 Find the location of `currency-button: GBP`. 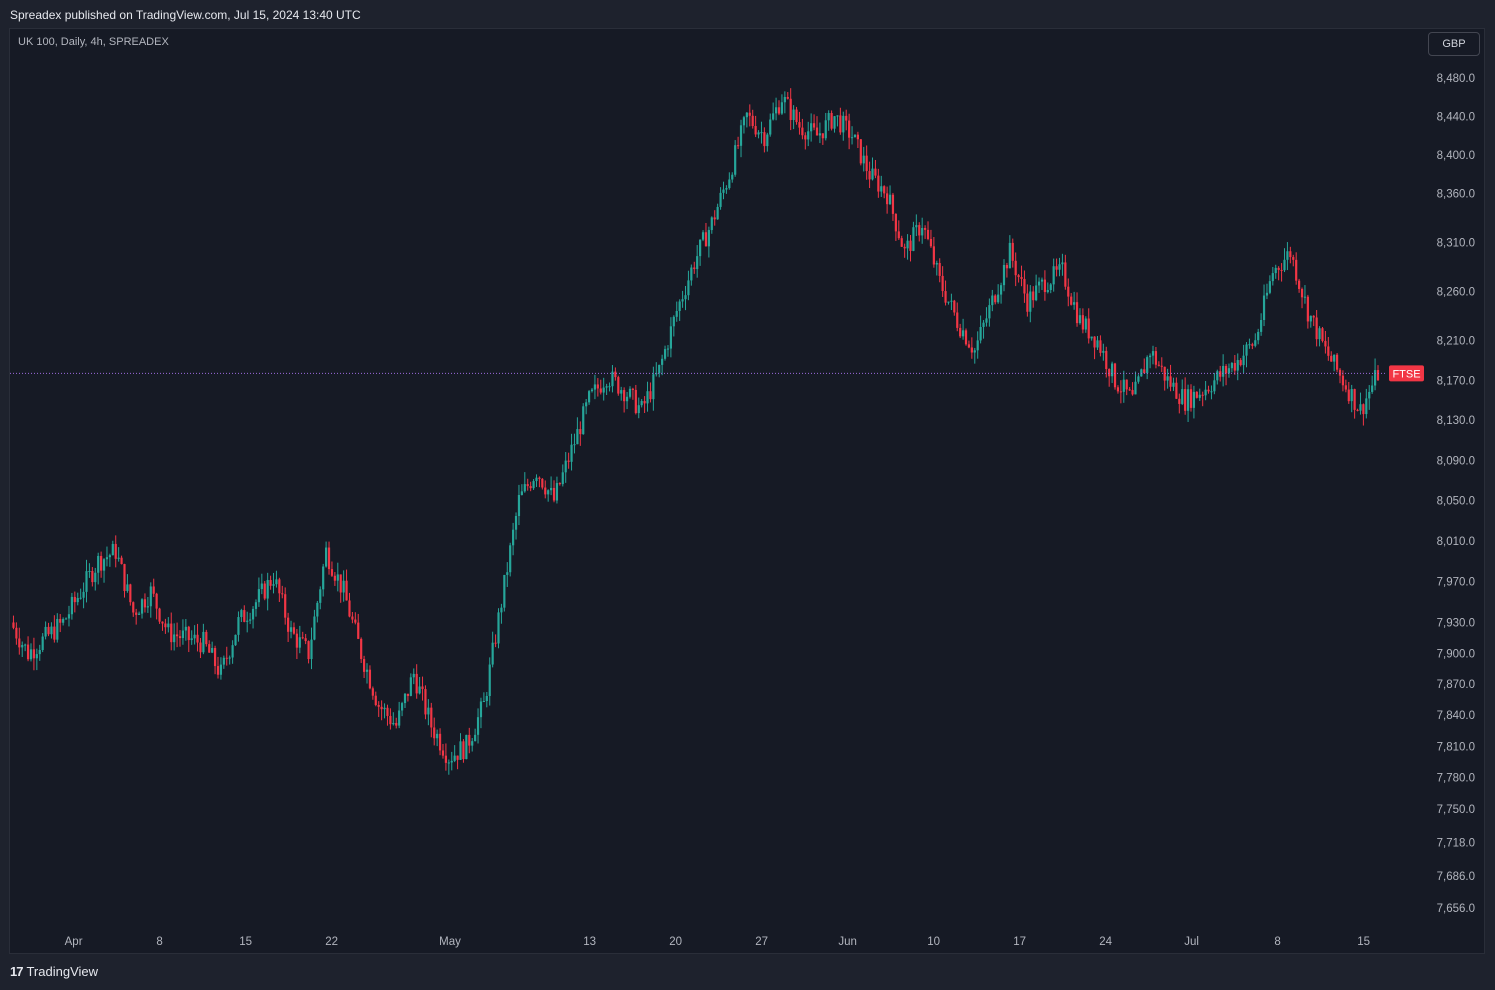

currency-button: GBP is located at coordinates (1454, 44).